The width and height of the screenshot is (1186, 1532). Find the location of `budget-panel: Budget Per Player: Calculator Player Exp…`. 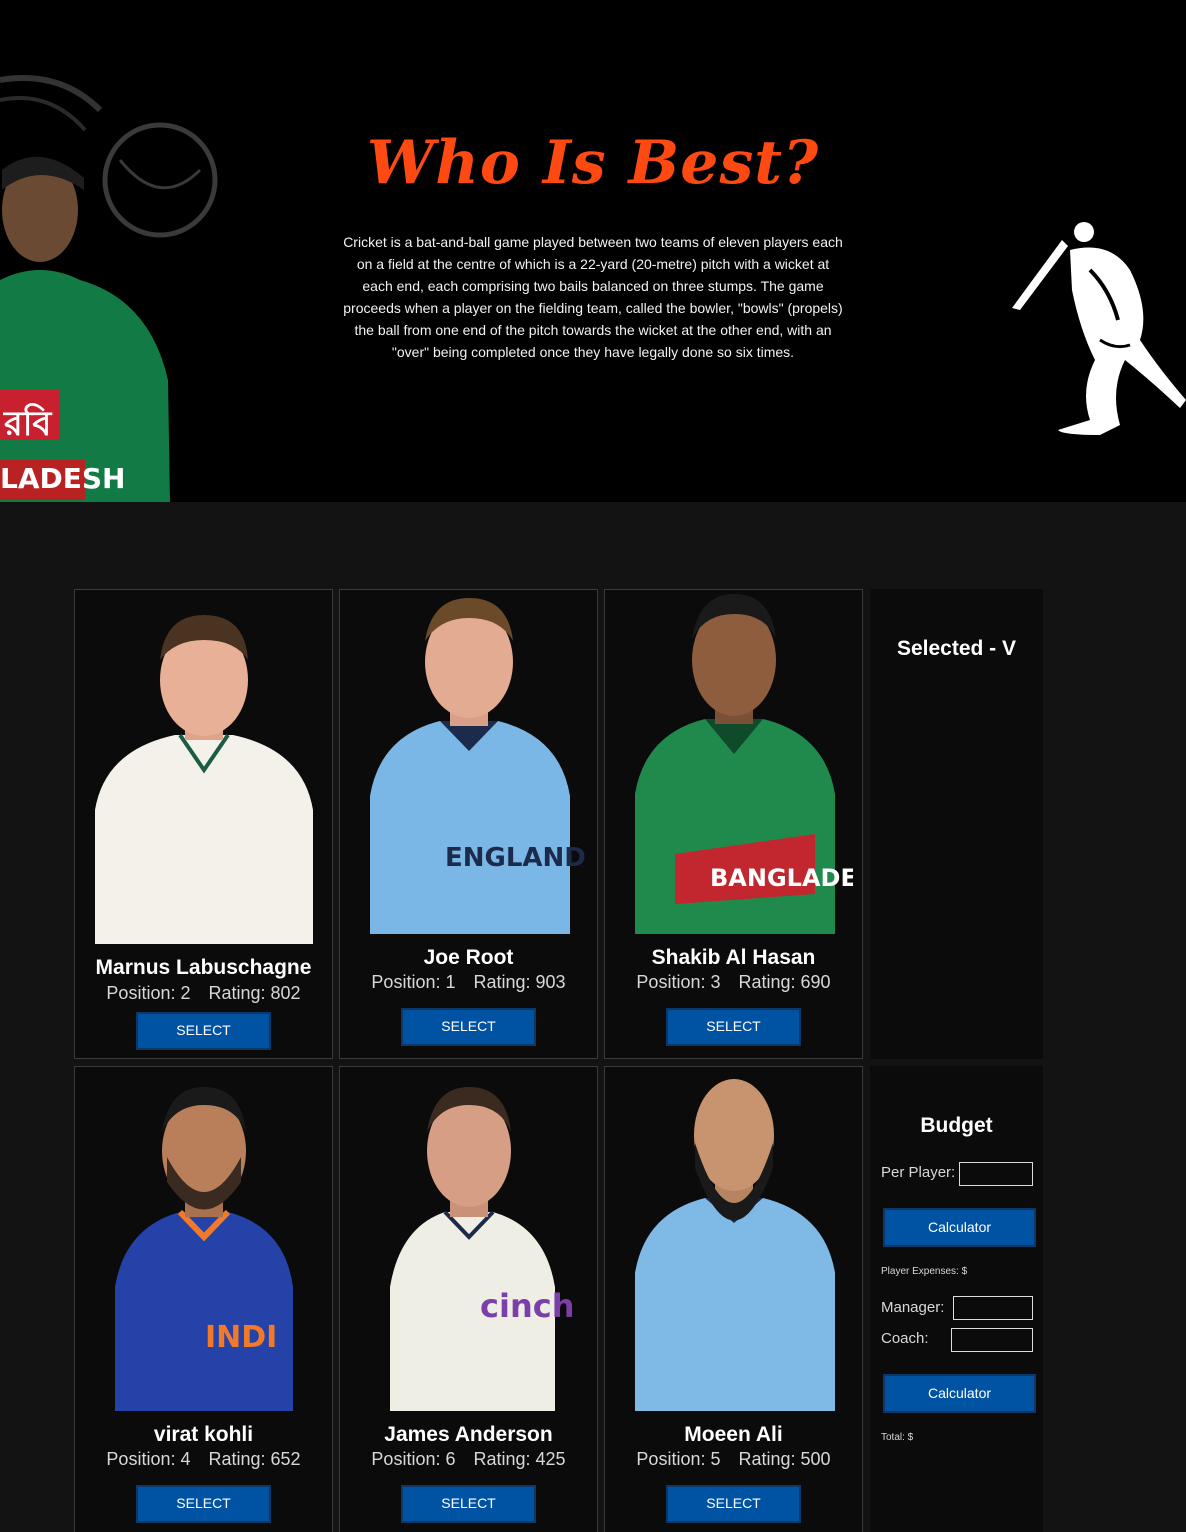

budget-panel: Budget Per Player: Calculator Player Exp… is located at coordinates (956, 1299).